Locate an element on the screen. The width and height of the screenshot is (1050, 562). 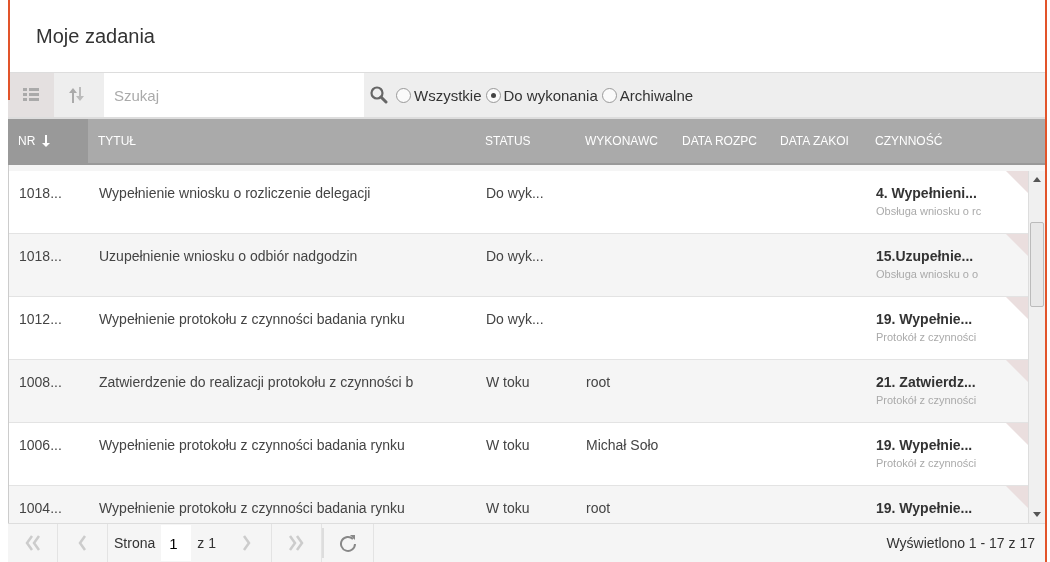
activity-process: Obsługa wniosku o rc is located at coordinates (929, 211).